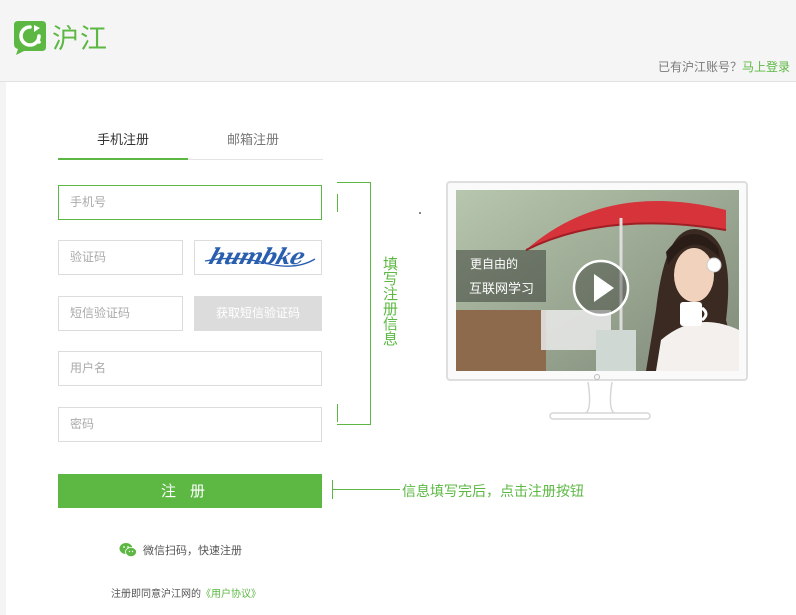 The image size is (796, 615). Describe the element at coordinates (190, 202) in the screenshot. I see `phone-input: 手机号` at that location.